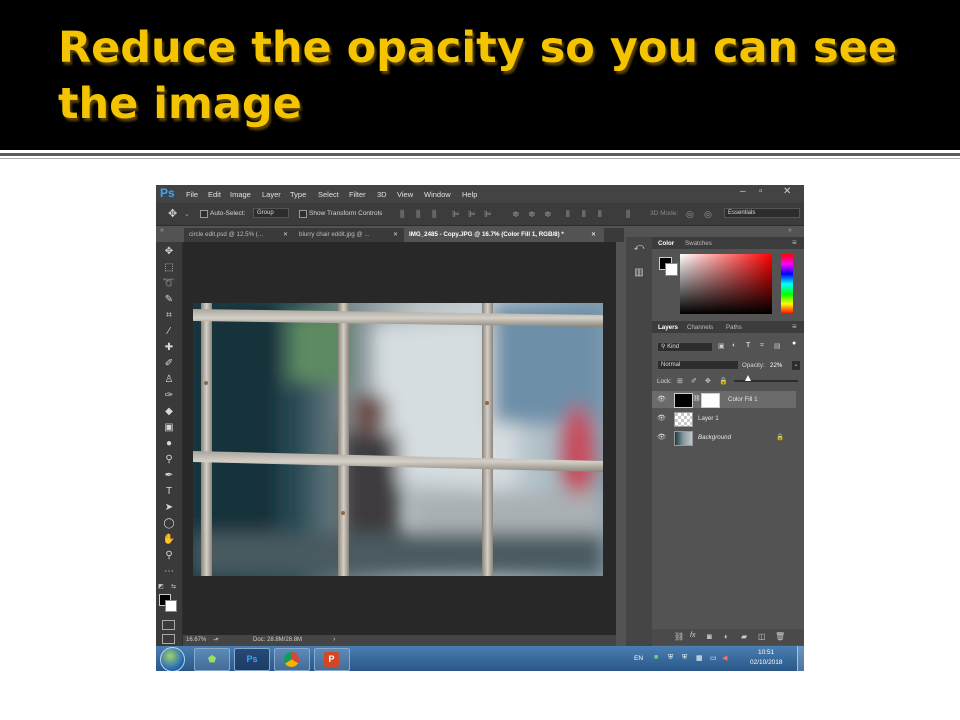  I want to click on distribute-left-icon: ⫴, so click(568, 214).